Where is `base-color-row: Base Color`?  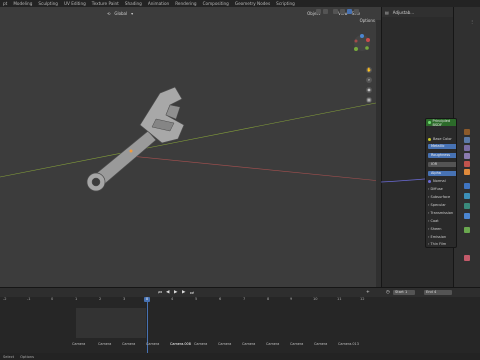
base-color-row: Base Color is located at coordinates (442, 139).